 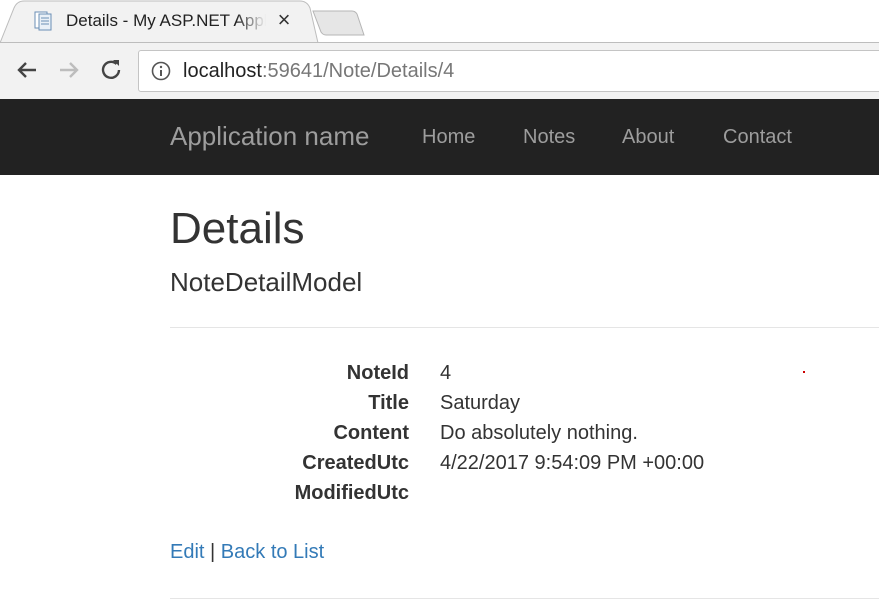 I want to click on field-value-title: Saturday, so click(x=480, y=403).